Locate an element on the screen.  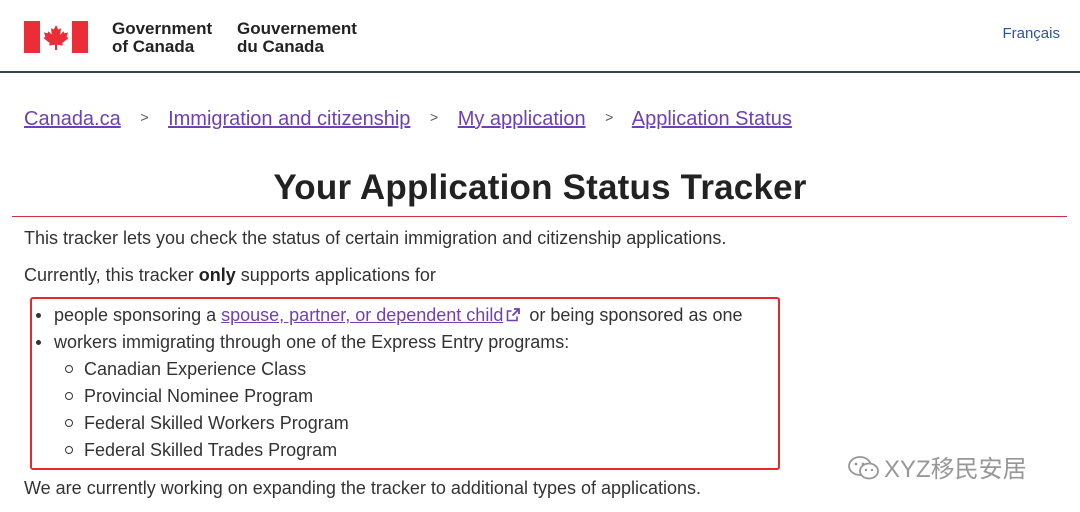
breadcrumb-application-status: Application Status is located at coordinates (712, 119).